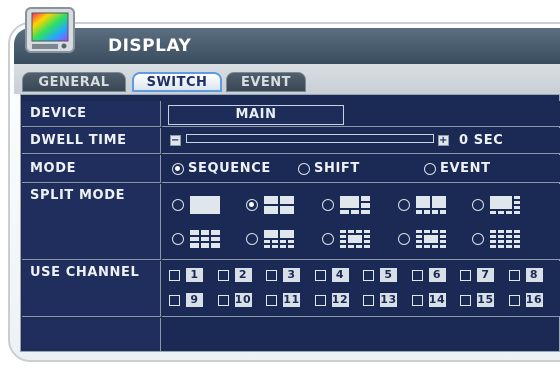  Describe the element at coordinates (465, 275) in the screenshot. I see `channel-7-checkbox` at that location.